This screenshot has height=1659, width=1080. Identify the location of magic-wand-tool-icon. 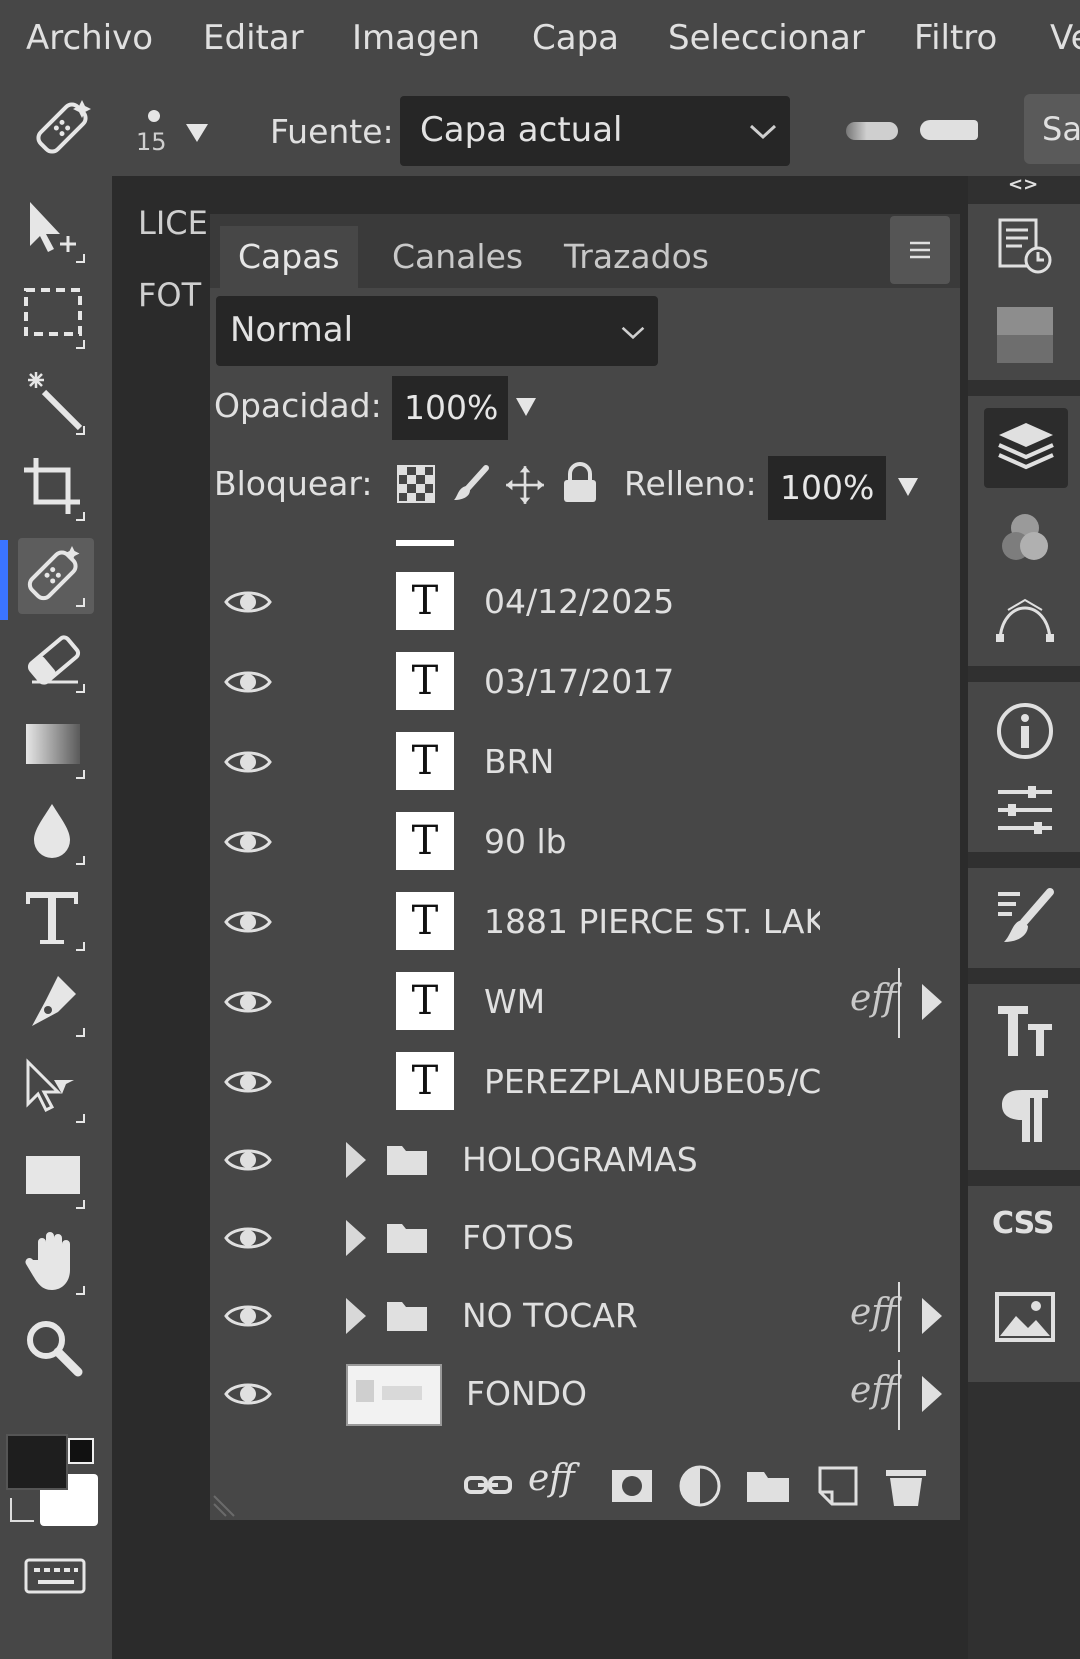
(56, 404).